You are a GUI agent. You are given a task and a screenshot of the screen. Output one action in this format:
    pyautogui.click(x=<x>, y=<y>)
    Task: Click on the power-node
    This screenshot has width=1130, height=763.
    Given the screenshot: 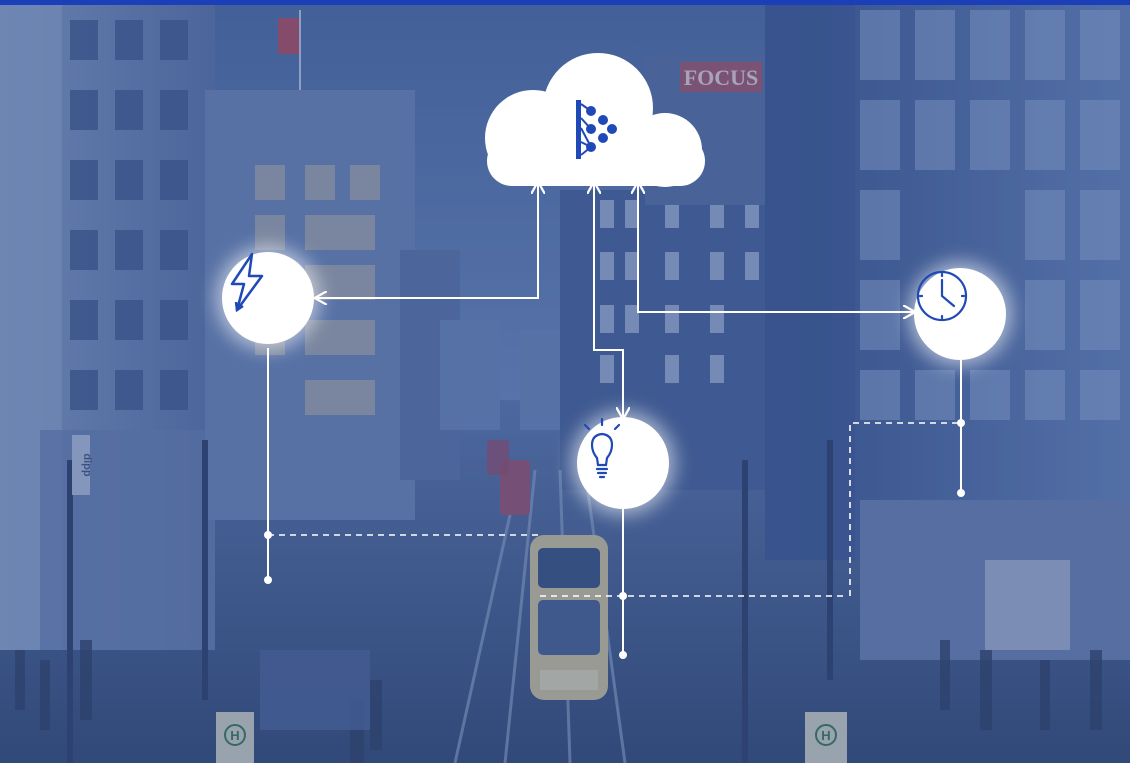 What is the action you would take?
    pyautogui.click(x=268, y=298)
    